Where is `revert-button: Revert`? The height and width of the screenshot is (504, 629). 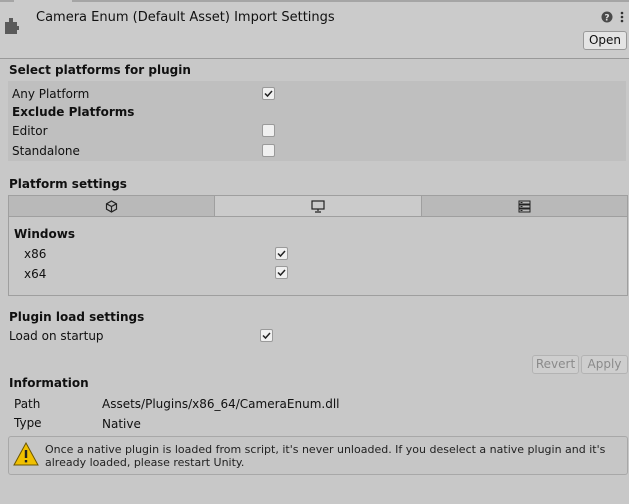
revert-button: Revert is located at coordinates (555, 364).